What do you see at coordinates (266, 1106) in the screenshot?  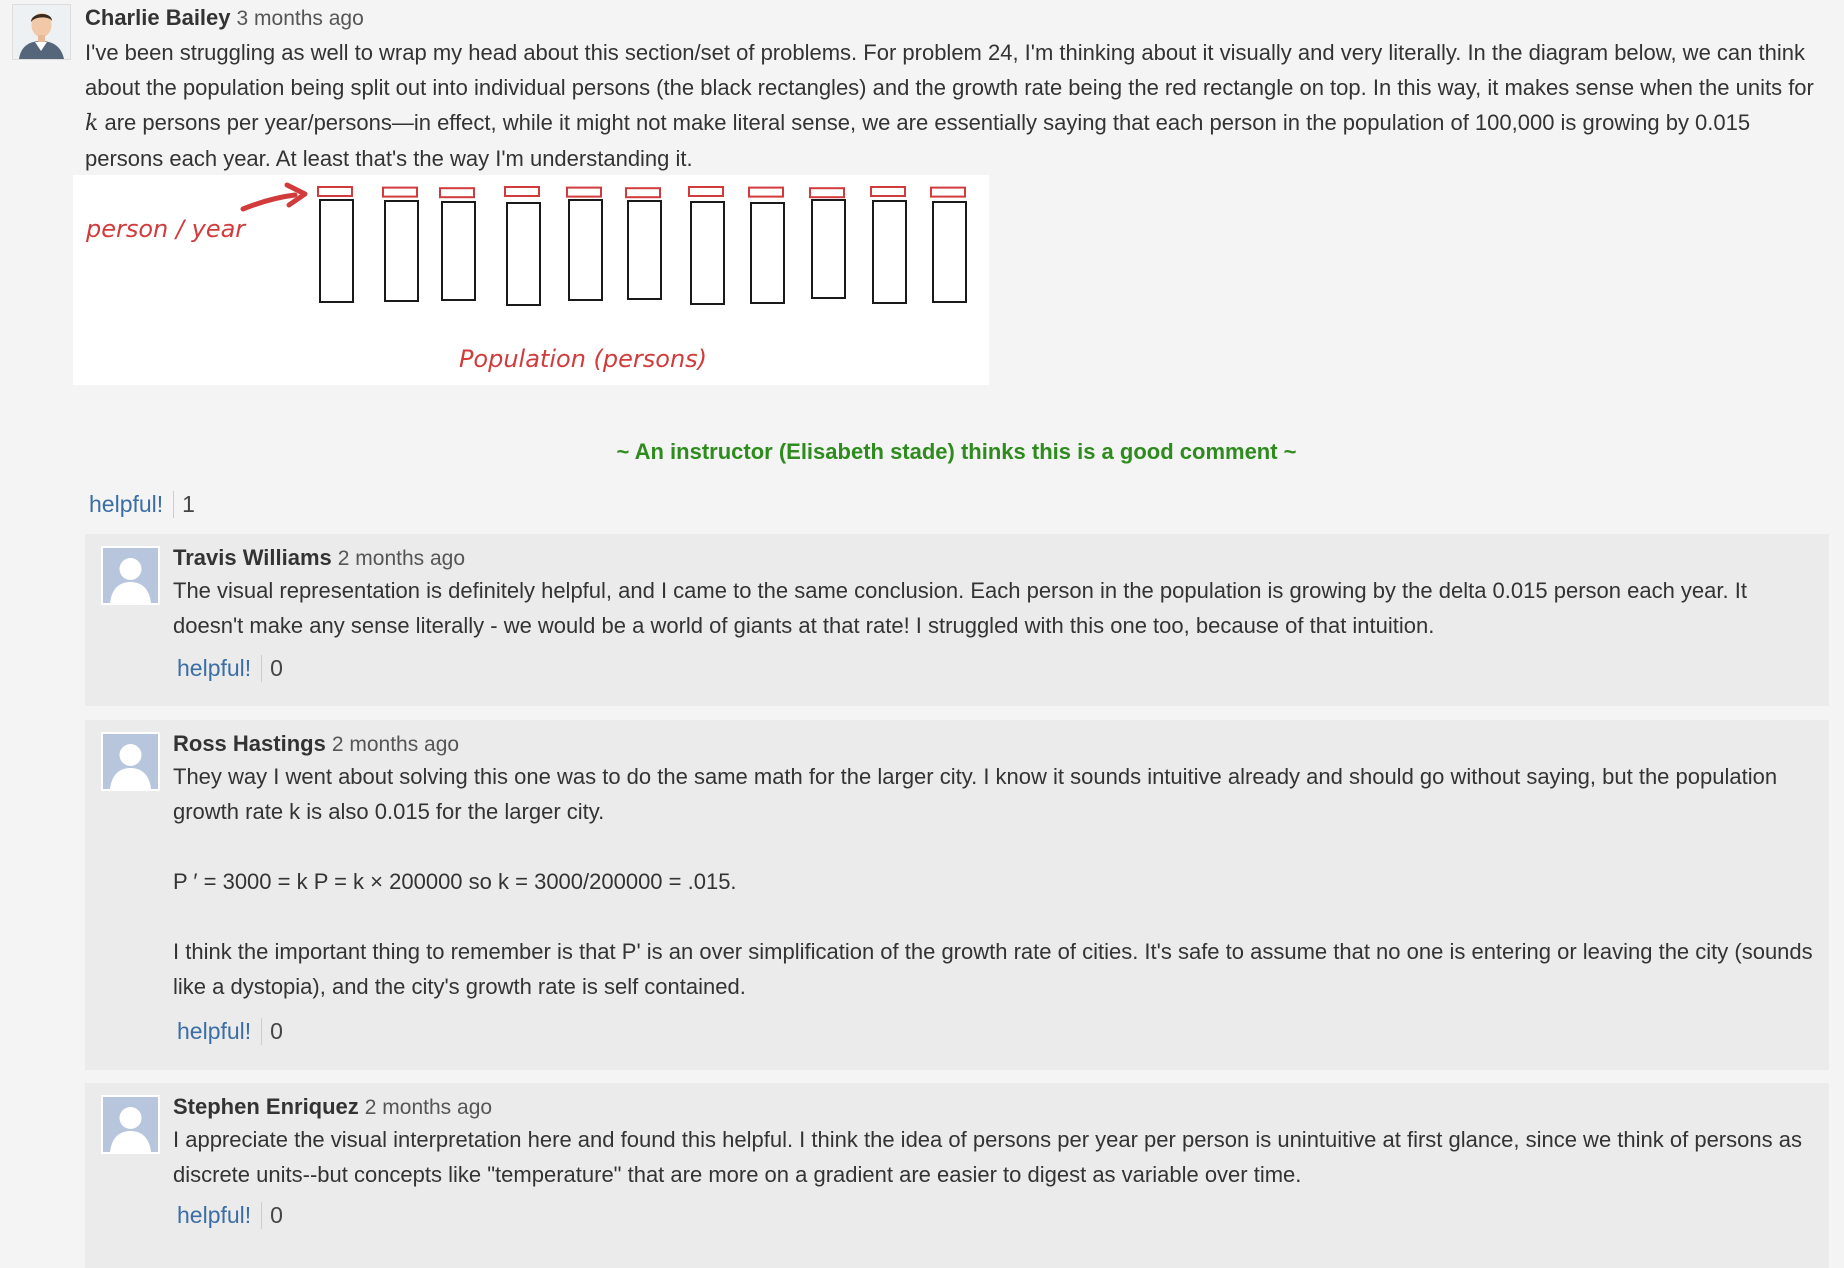 I see `author-name: Stephen Enriquez` at bounding box center [266, 1106].